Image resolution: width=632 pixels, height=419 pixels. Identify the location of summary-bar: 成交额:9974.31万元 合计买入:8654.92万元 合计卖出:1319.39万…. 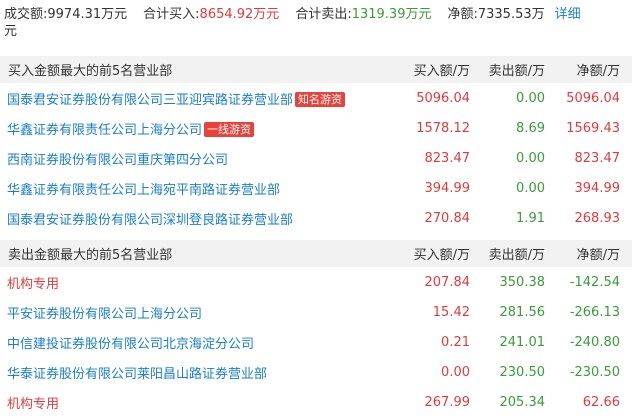
(316, 23).